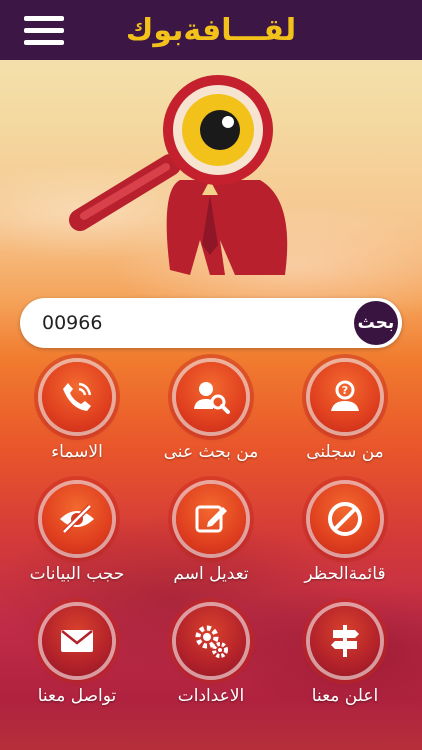 This screenshot has width=422, height=750. What do you see at coordinates (345, 452) in the screenshot?
I see `tile-label: من سجلنى` at bounding box center [345, 452].